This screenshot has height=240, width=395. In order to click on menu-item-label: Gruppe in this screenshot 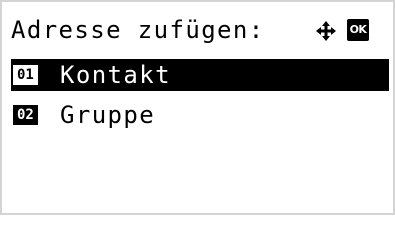, I will do `click(108, 115)`.